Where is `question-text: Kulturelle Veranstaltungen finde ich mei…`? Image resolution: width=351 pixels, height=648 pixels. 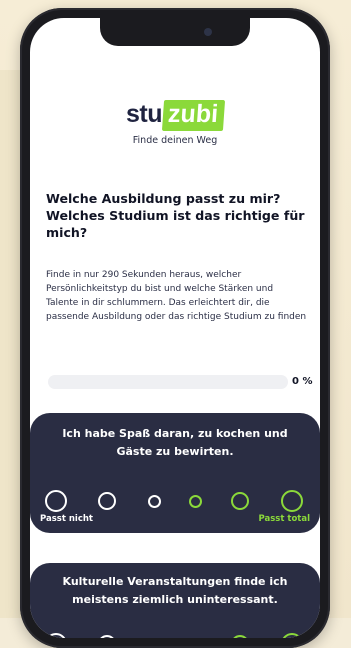 question-text: Kulturelle Veranstaltungen finde ich mei… is located at coordinates (175, 590).